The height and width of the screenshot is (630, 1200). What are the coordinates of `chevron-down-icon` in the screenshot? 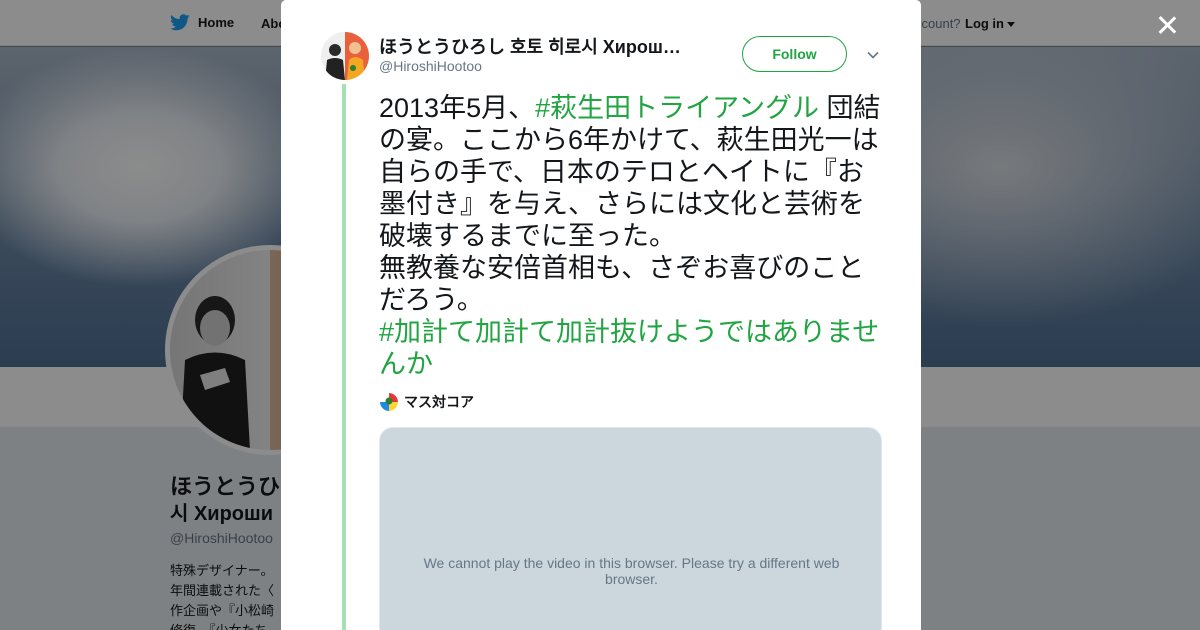 It's located at (873, 55).